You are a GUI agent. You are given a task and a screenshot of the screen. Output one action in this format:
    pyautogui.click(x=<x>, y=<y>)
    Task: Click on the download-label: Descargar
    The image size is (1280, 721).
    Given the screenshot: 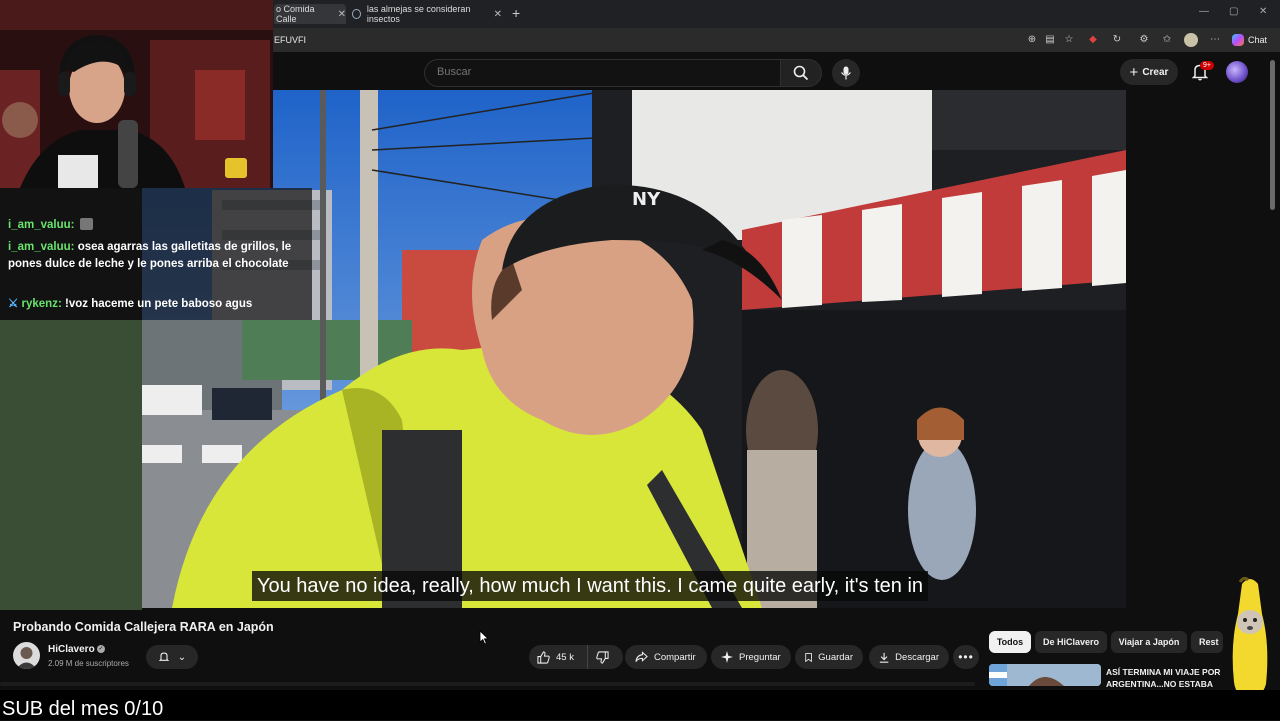 What is the action you would take?
    pyautogui.click(x=917, y=657)
    